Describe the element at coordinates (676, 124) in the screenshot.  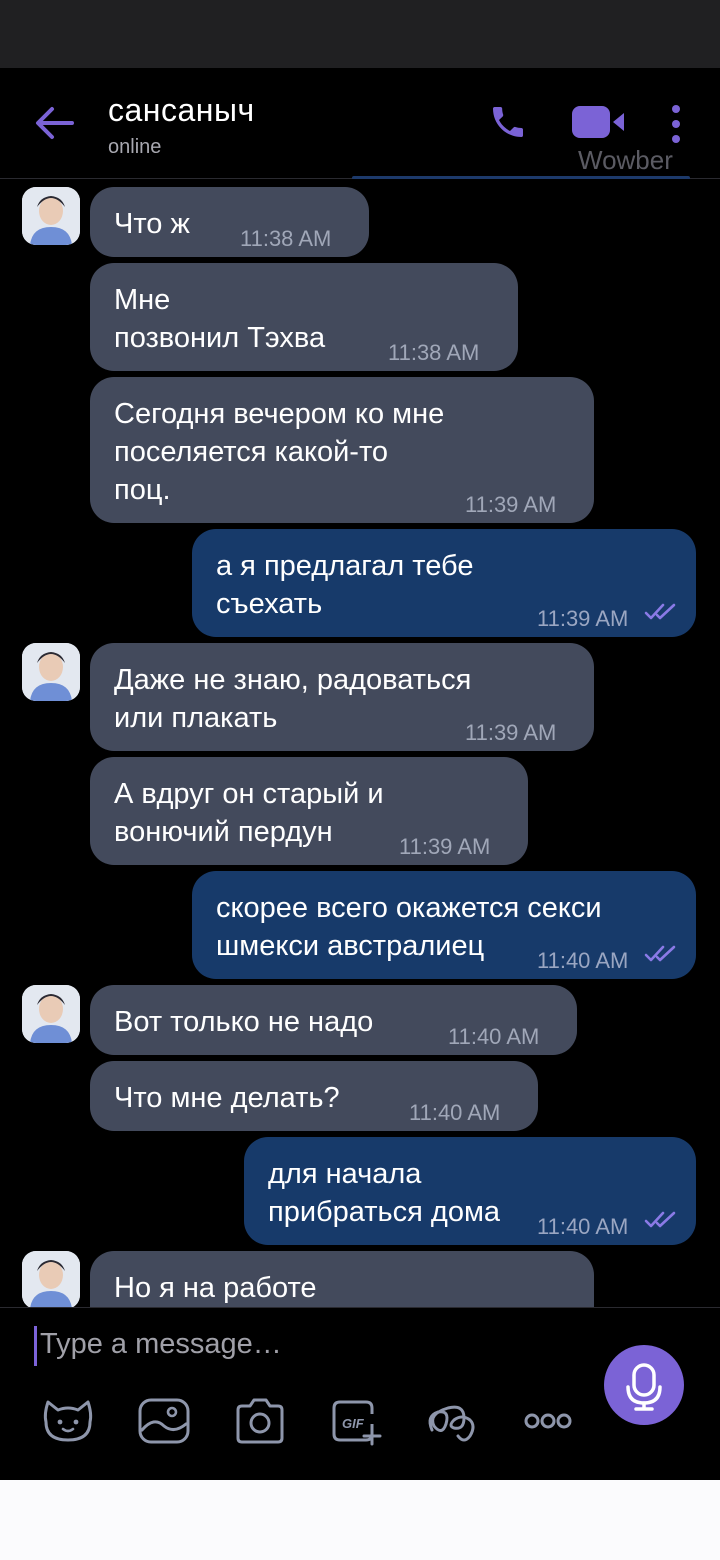
I see `more-vert-icon` at that location.